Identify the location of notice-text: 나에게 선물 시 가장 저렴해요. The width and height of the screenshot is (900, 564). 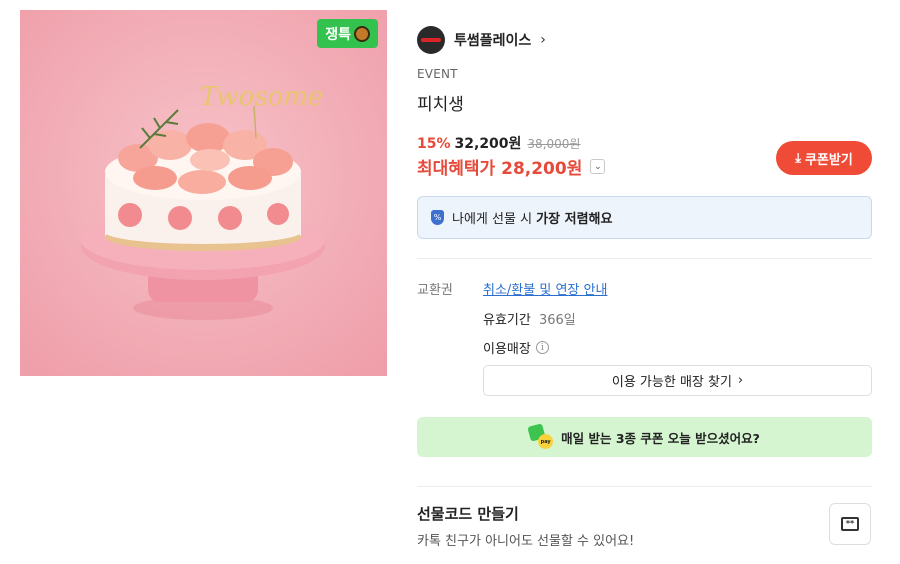
(532, 217).